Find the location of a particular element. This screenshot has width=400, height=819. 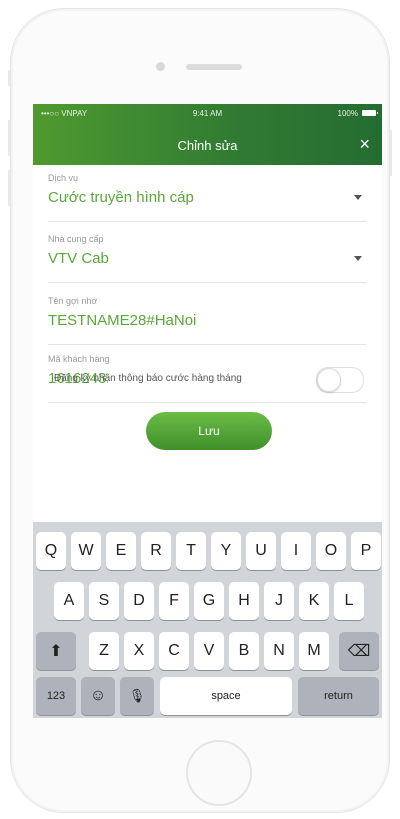

key-u: U is located at coordinates (261, 551).